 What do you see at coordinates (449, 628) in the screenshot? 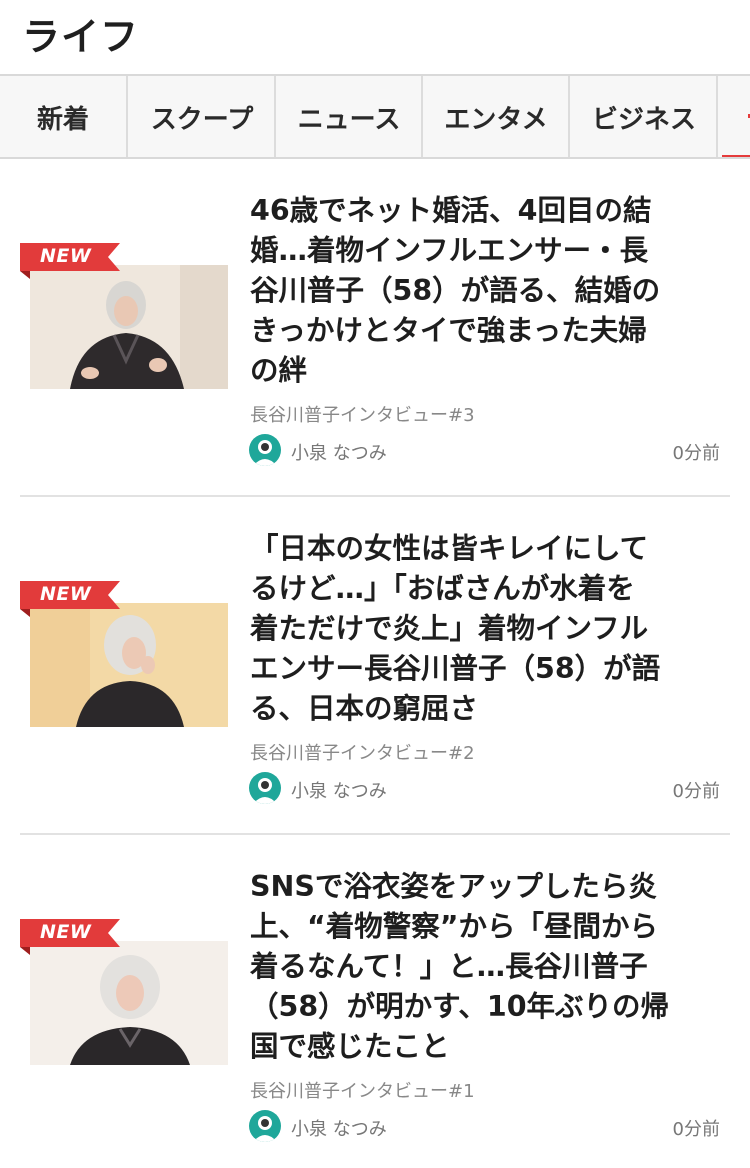
I see `headline-line: 着ただけで炎上」着物インフル` at bounding box center [449, 628].